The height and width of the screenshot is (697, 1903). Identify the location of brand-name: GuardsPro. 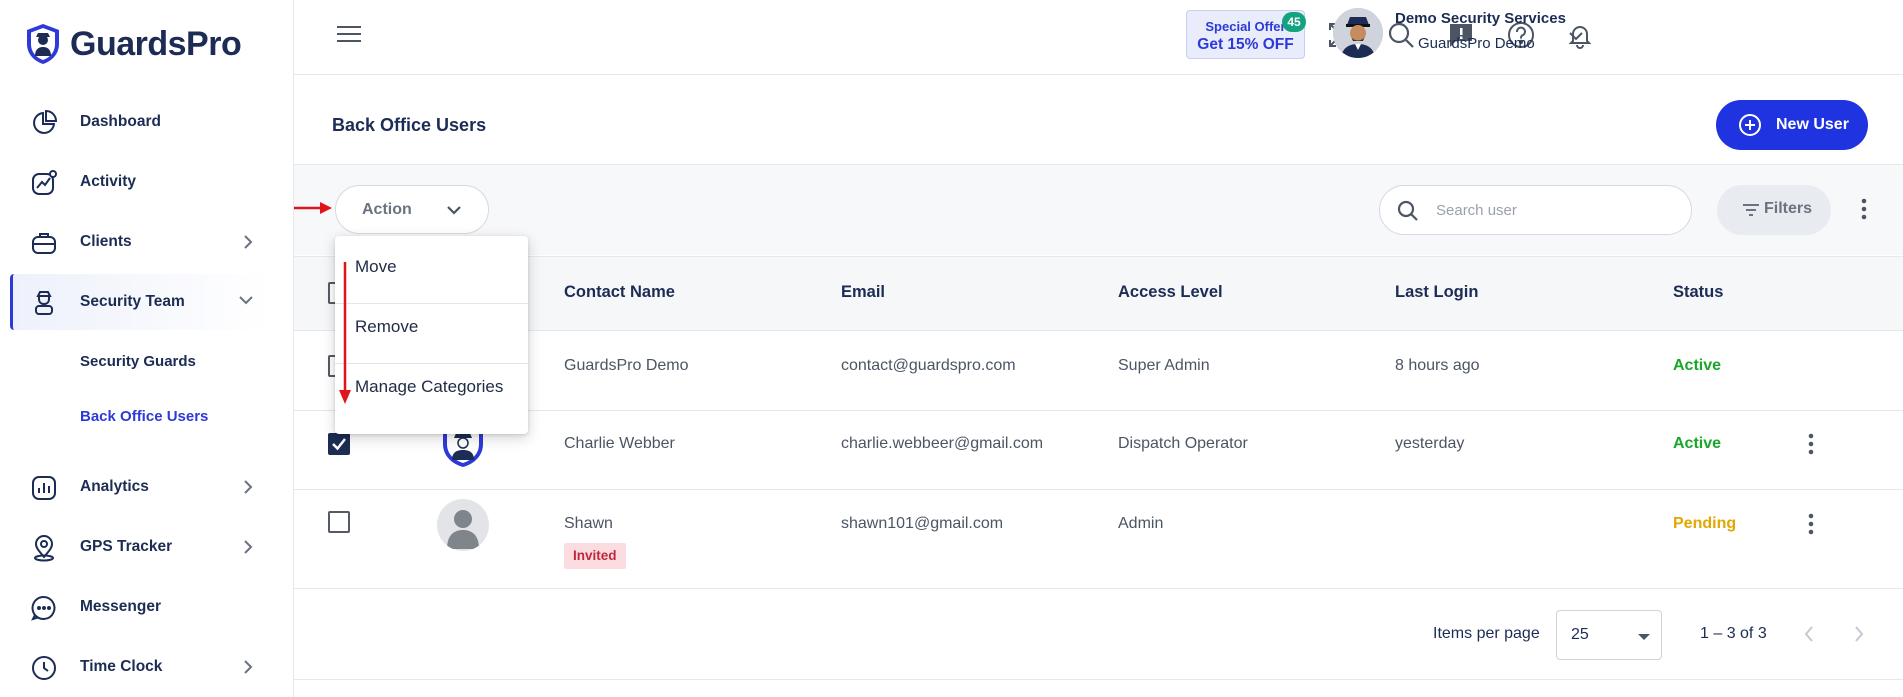
(156, 43).